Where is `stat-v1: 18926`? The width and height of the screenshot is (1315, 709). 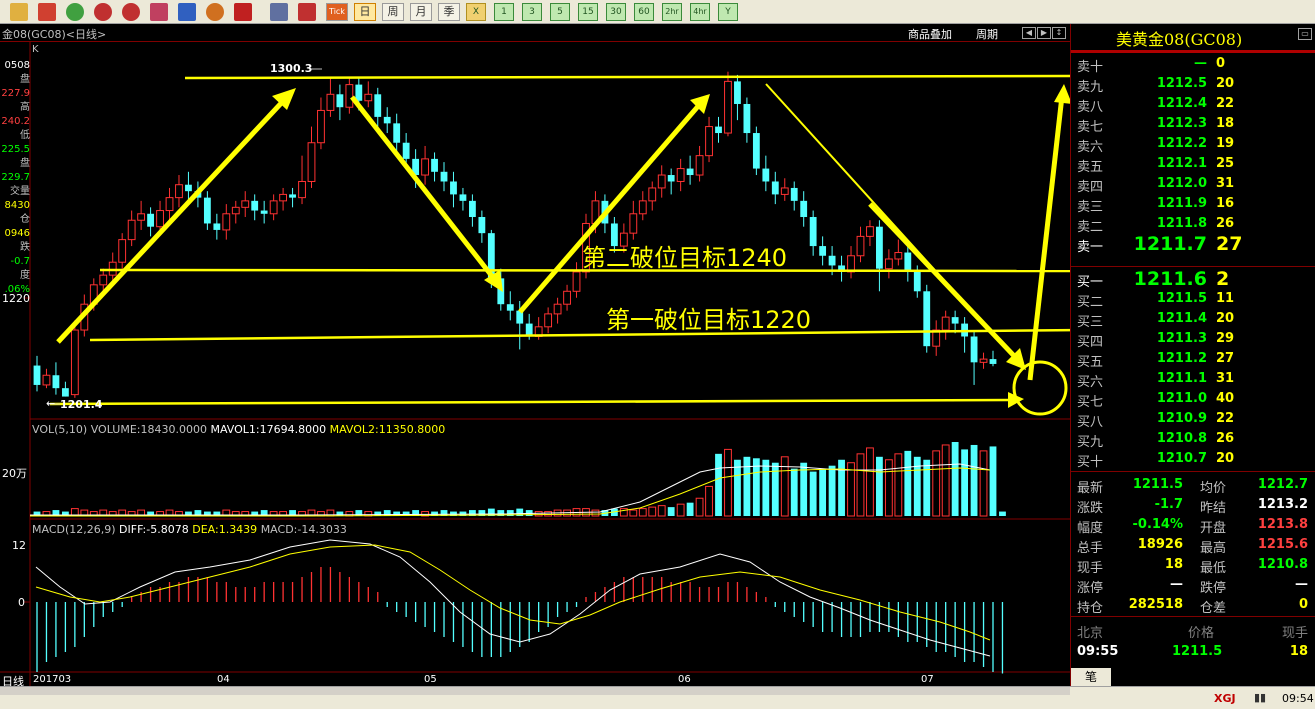
stat-v1: 18926 is located at coordinates (1160, 544).